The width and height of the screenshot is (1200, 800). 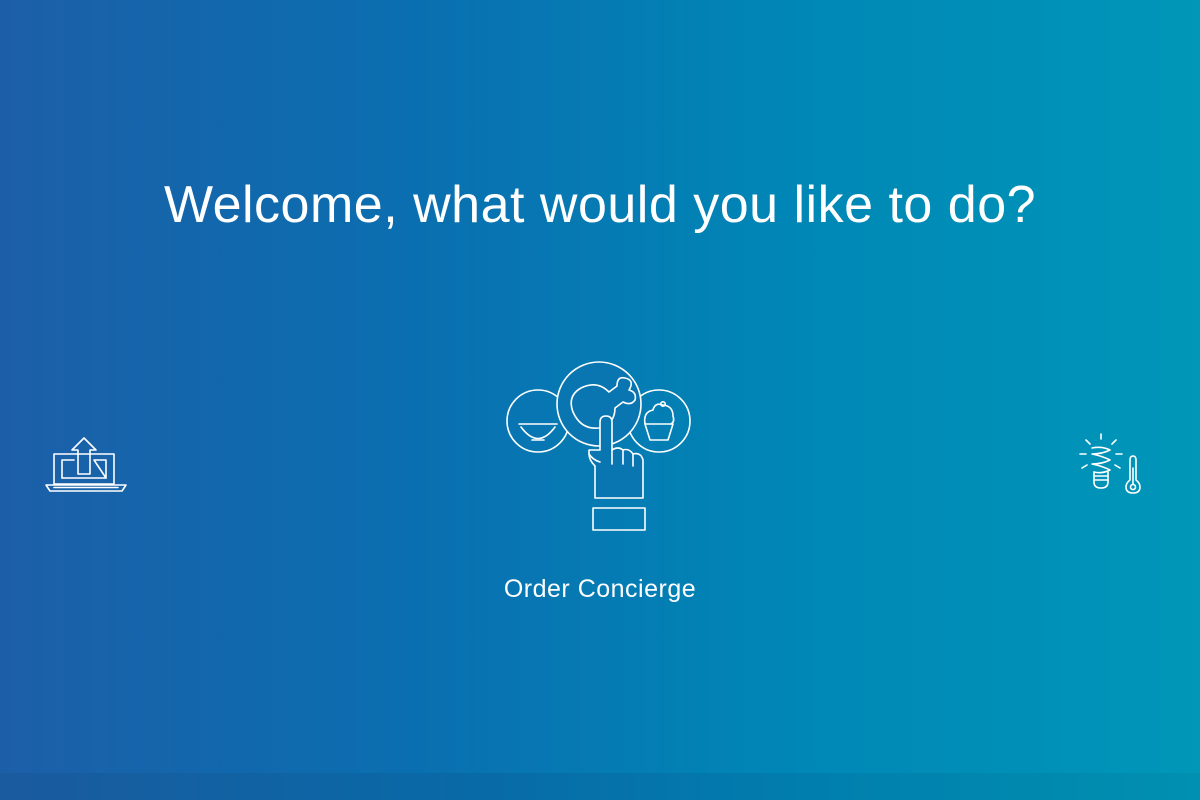 I want to click on page-title: Welcome, what would you like to do?, so click(x=600, y=205).